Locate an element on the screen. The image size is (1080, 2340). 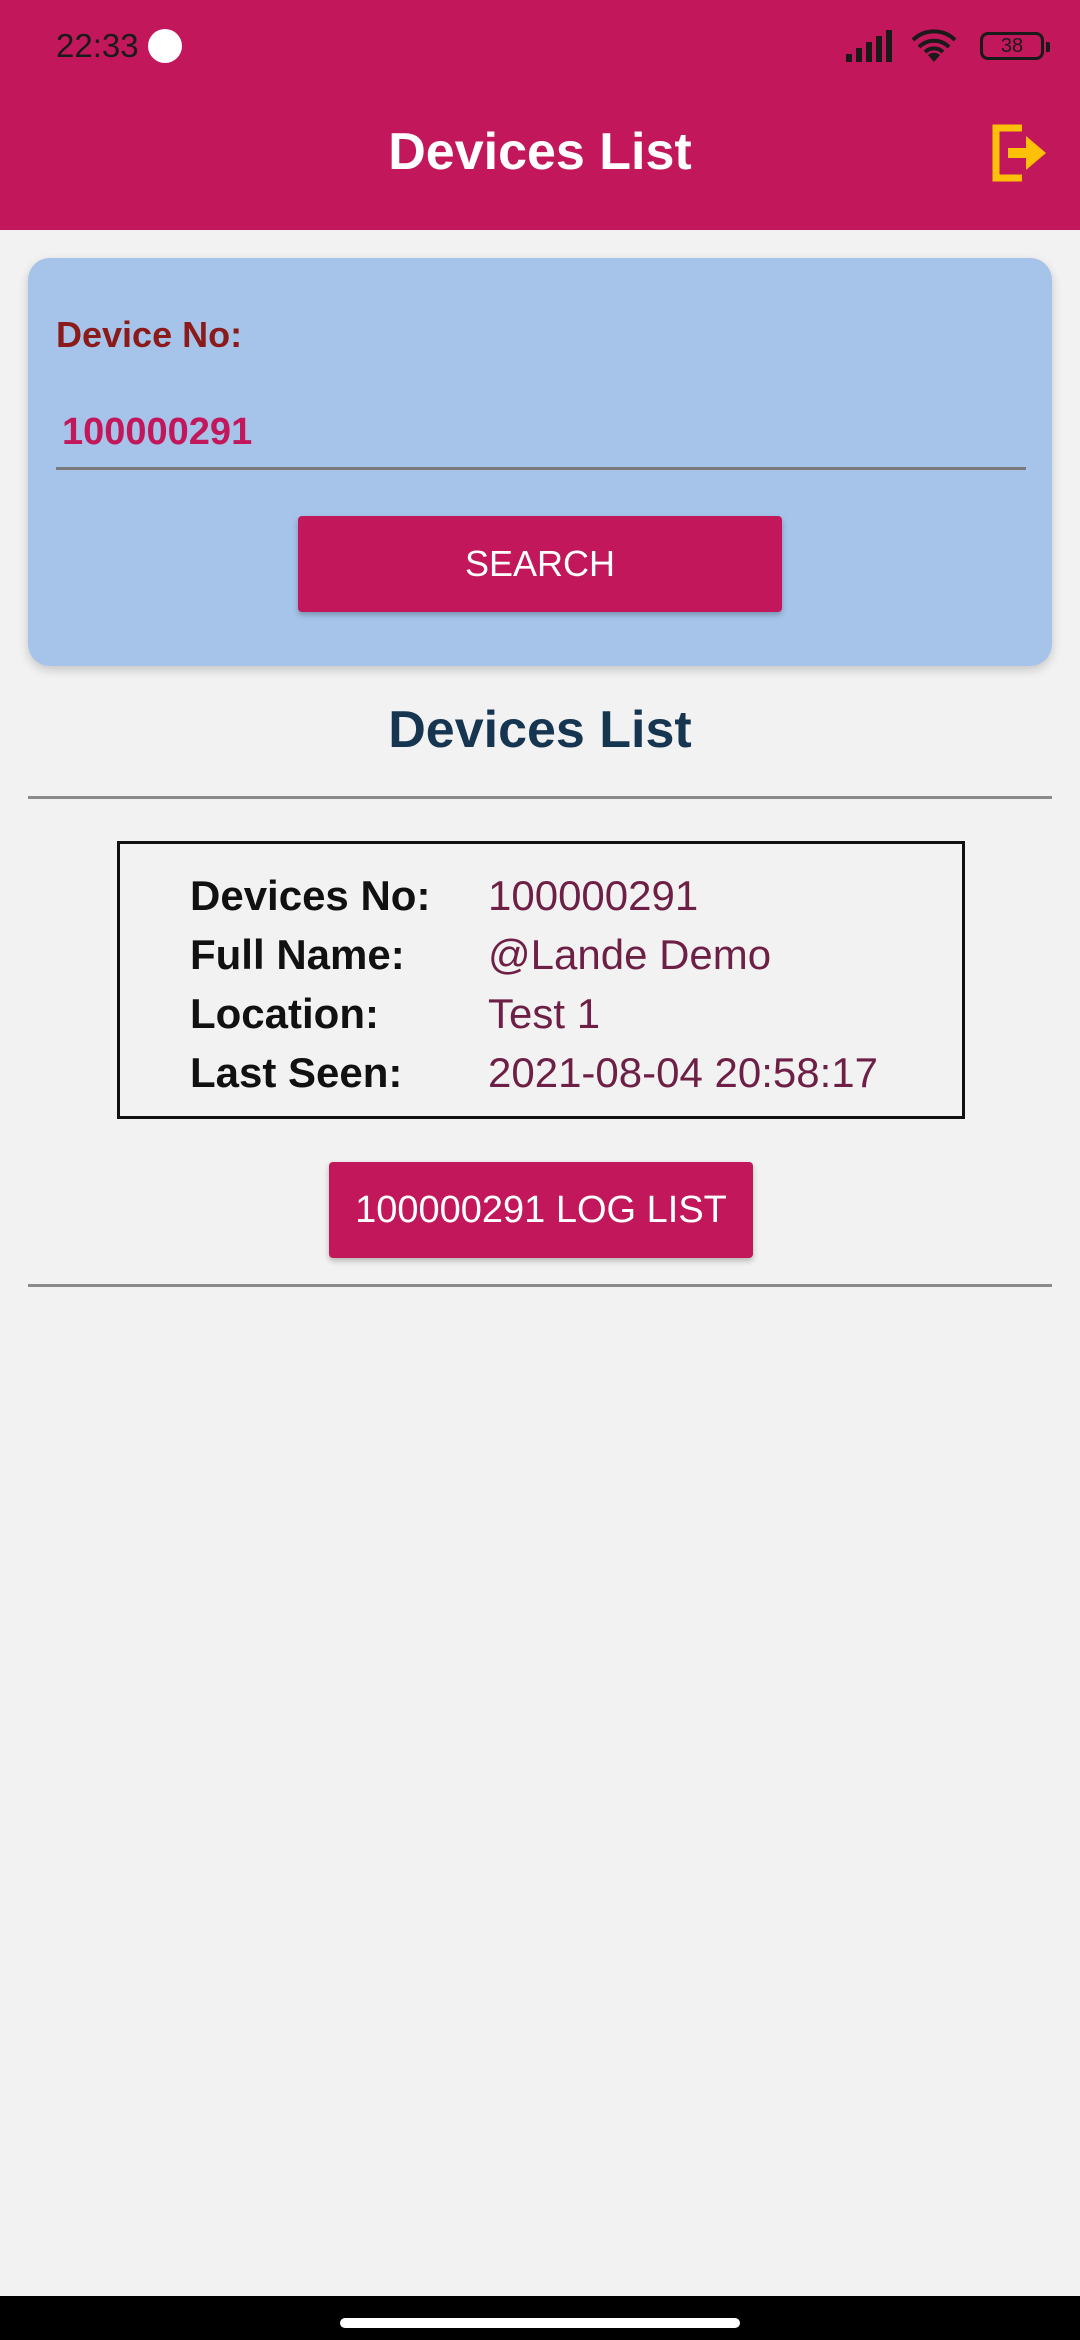
last-seen-row: Last Seen: 2021-08-04 20:58:17 is located at coordinates (570, 1077).